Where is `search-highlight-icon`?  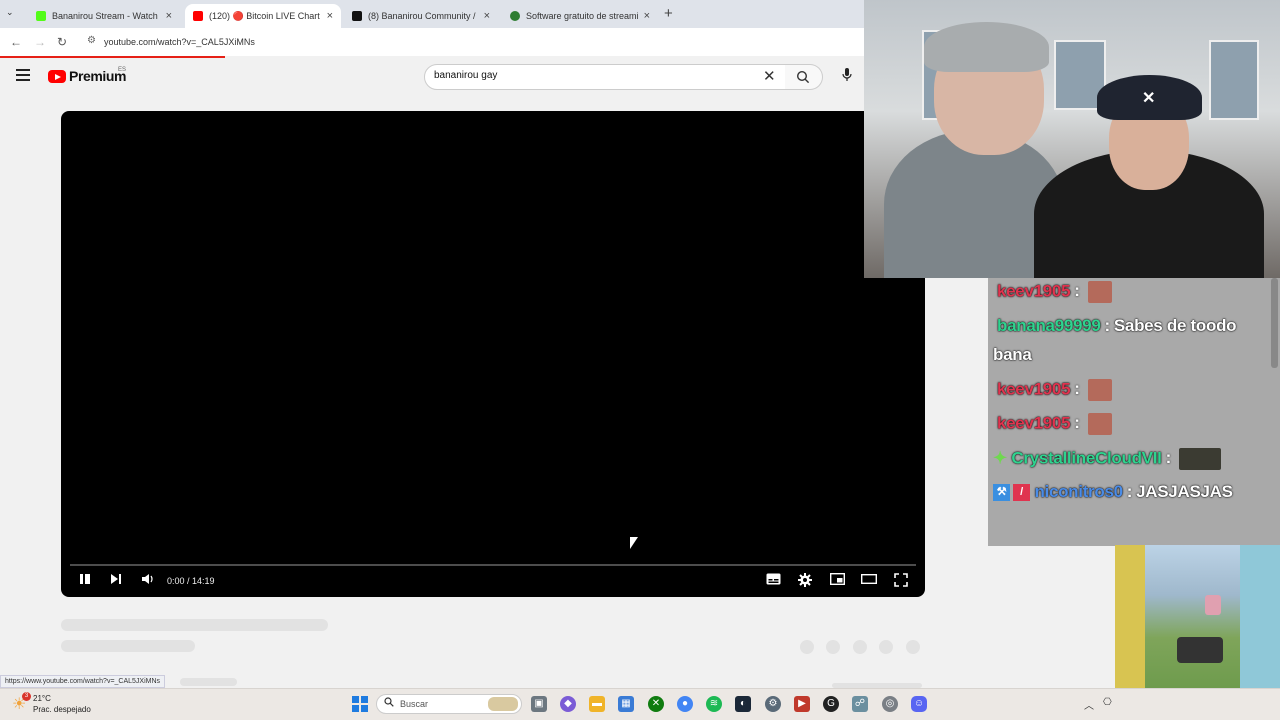 search-highlight-icon is located at coordinates (503, 704).